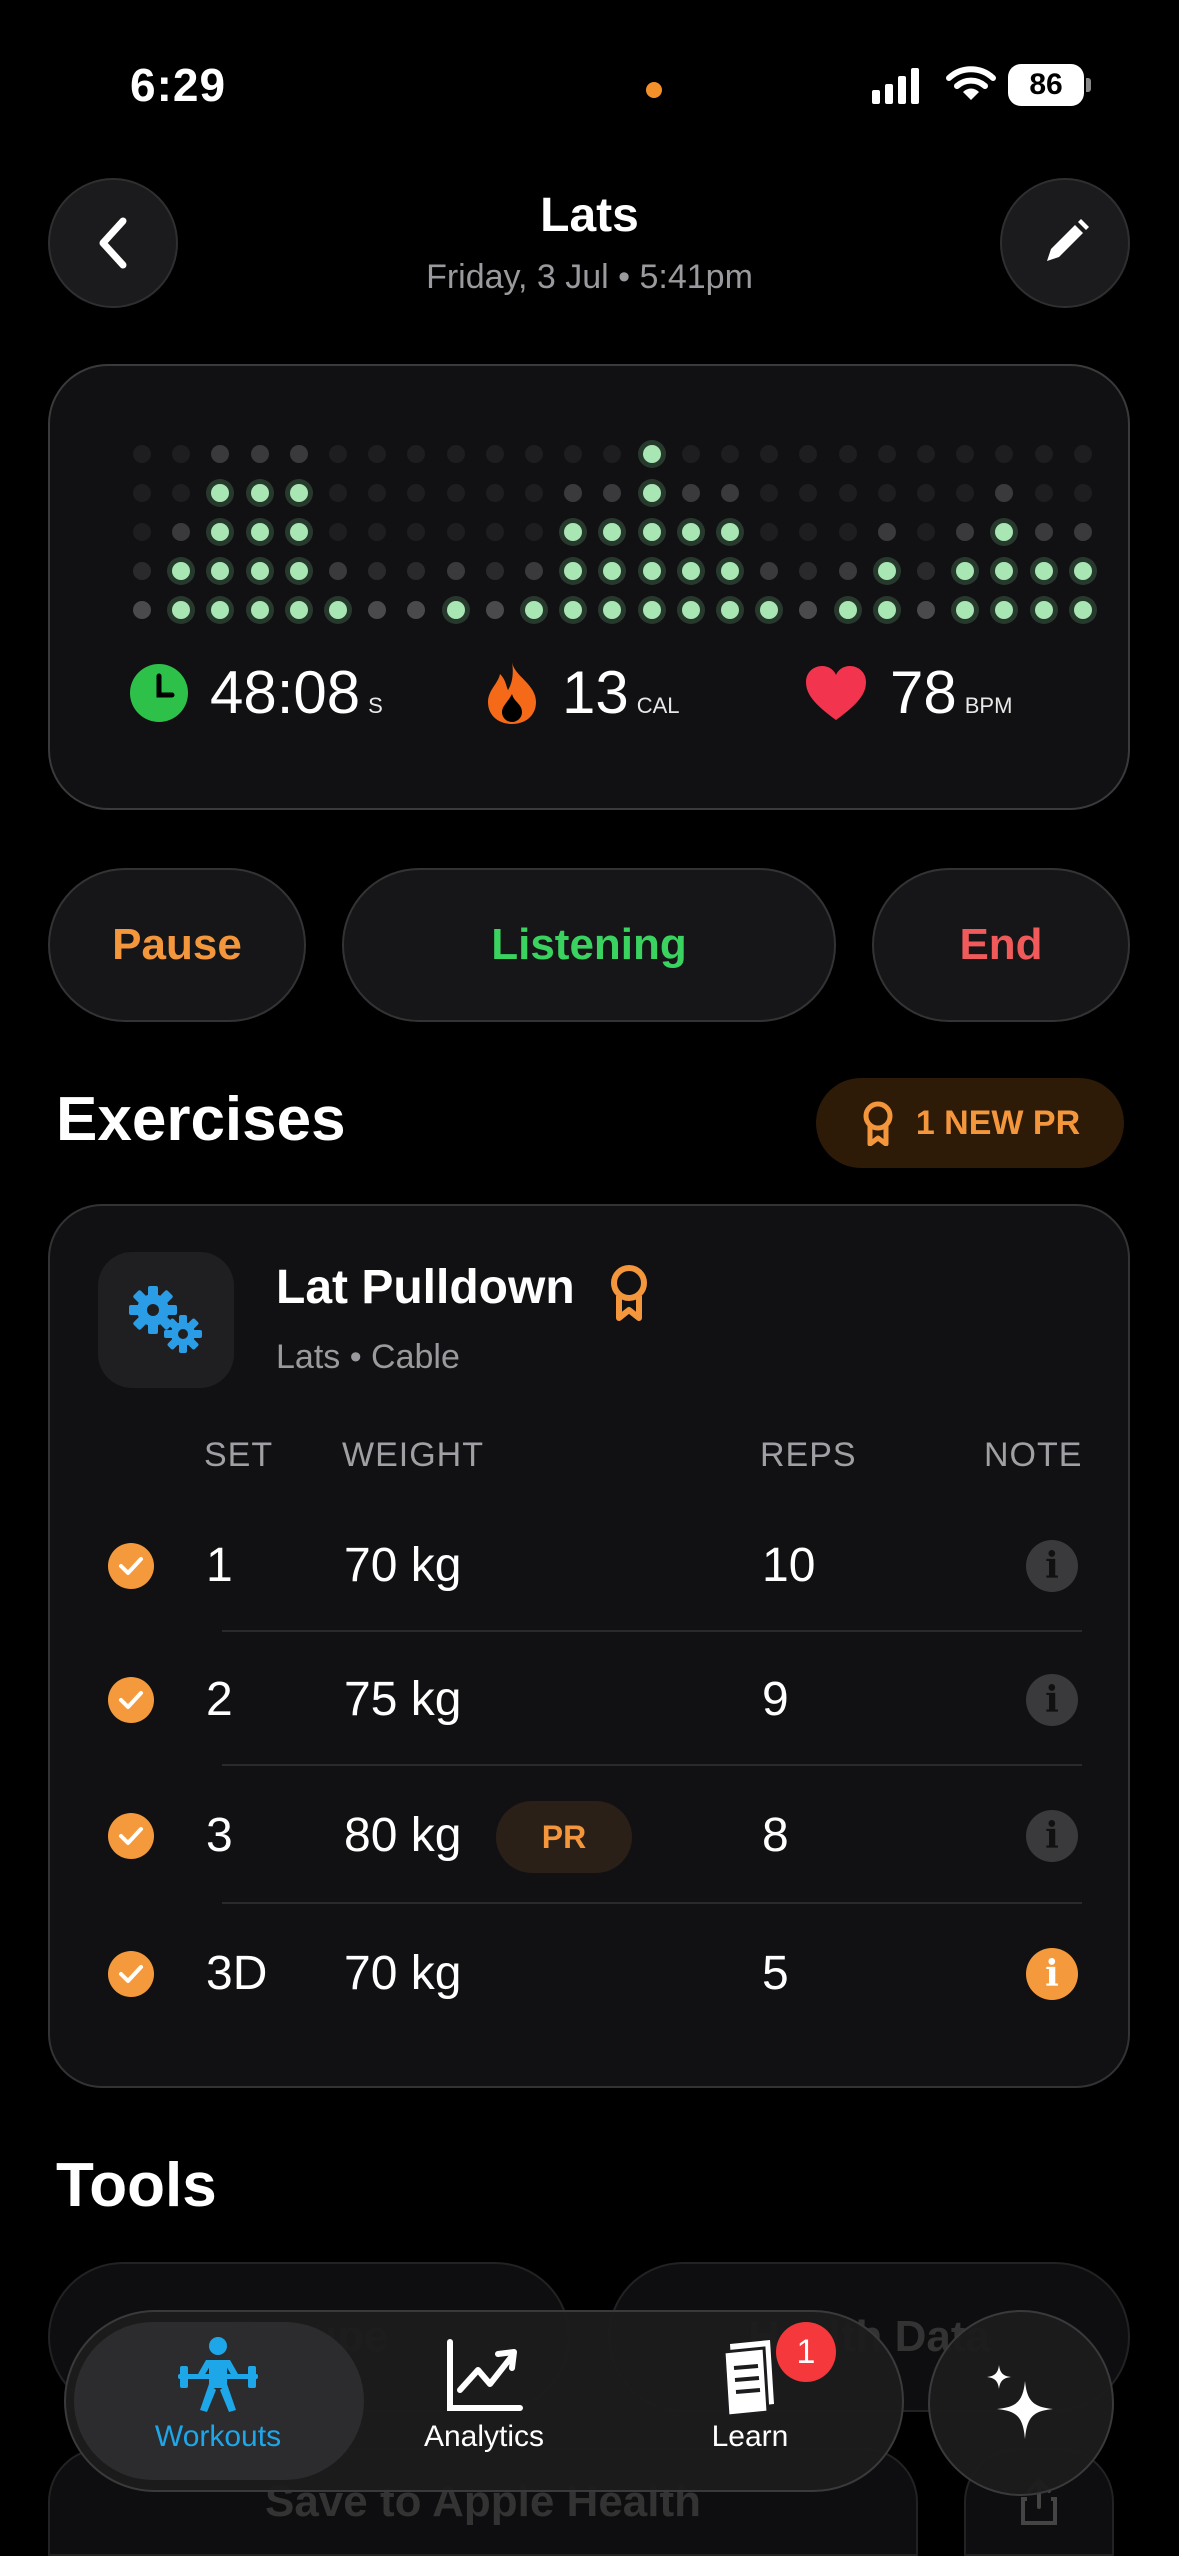 This screenshot has height=2556, width=1179. What do you see at coordinates (775, 1835) in the screenshot?
I see `set-reps: 8` at bounding box center [775, 1835].